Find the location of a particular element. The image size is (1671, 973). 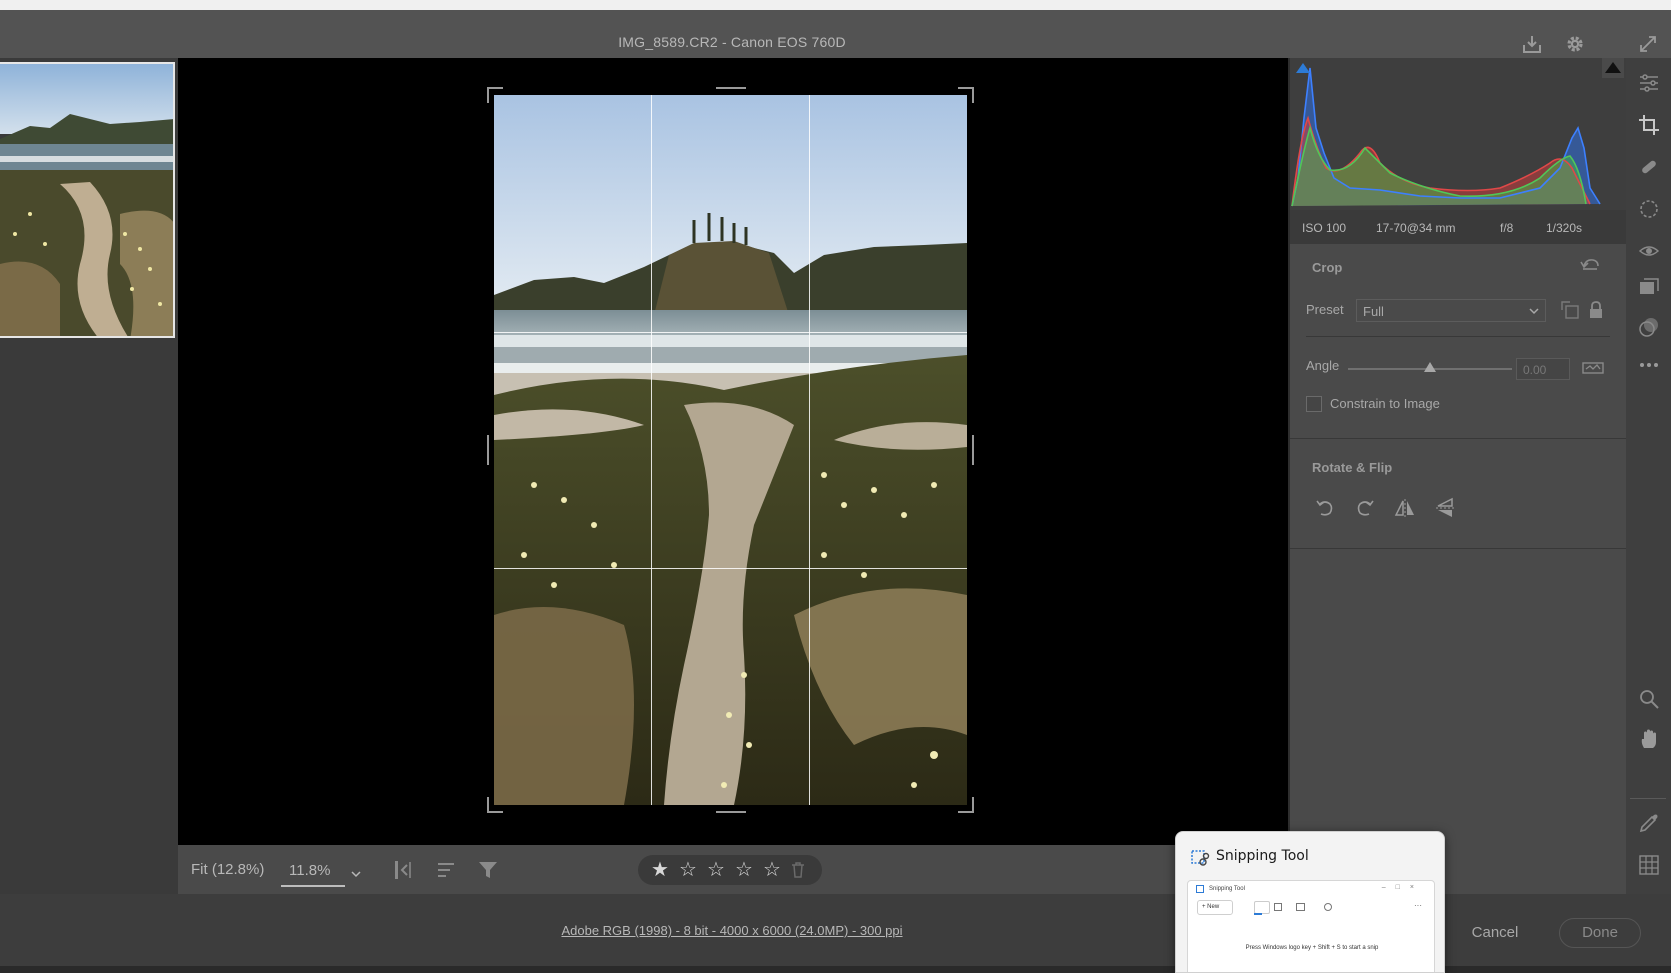

preview-shape-icon is located at coordinates (1300, 907).